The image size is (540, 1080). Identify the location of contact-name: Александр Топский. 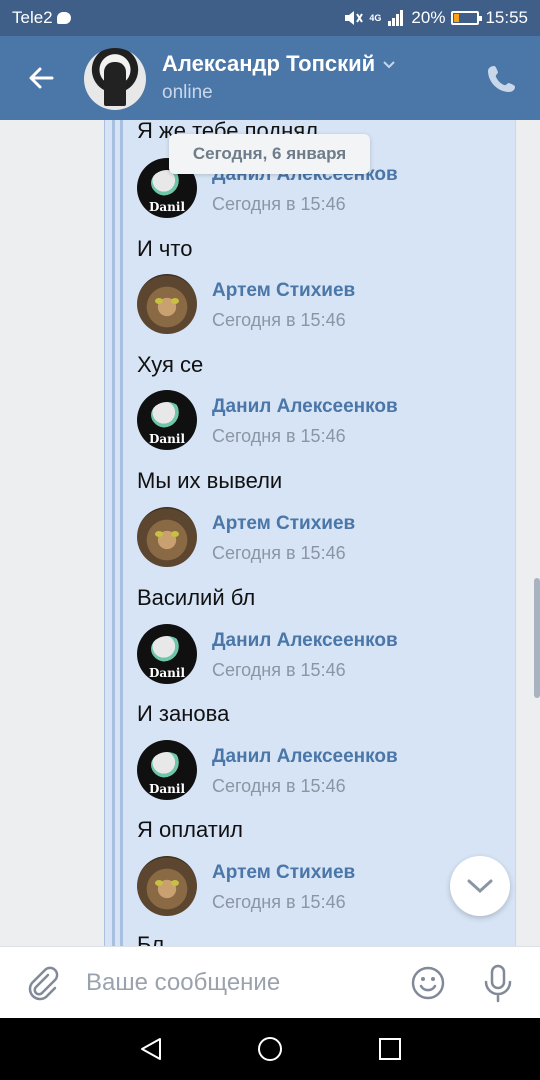
(269, 63).